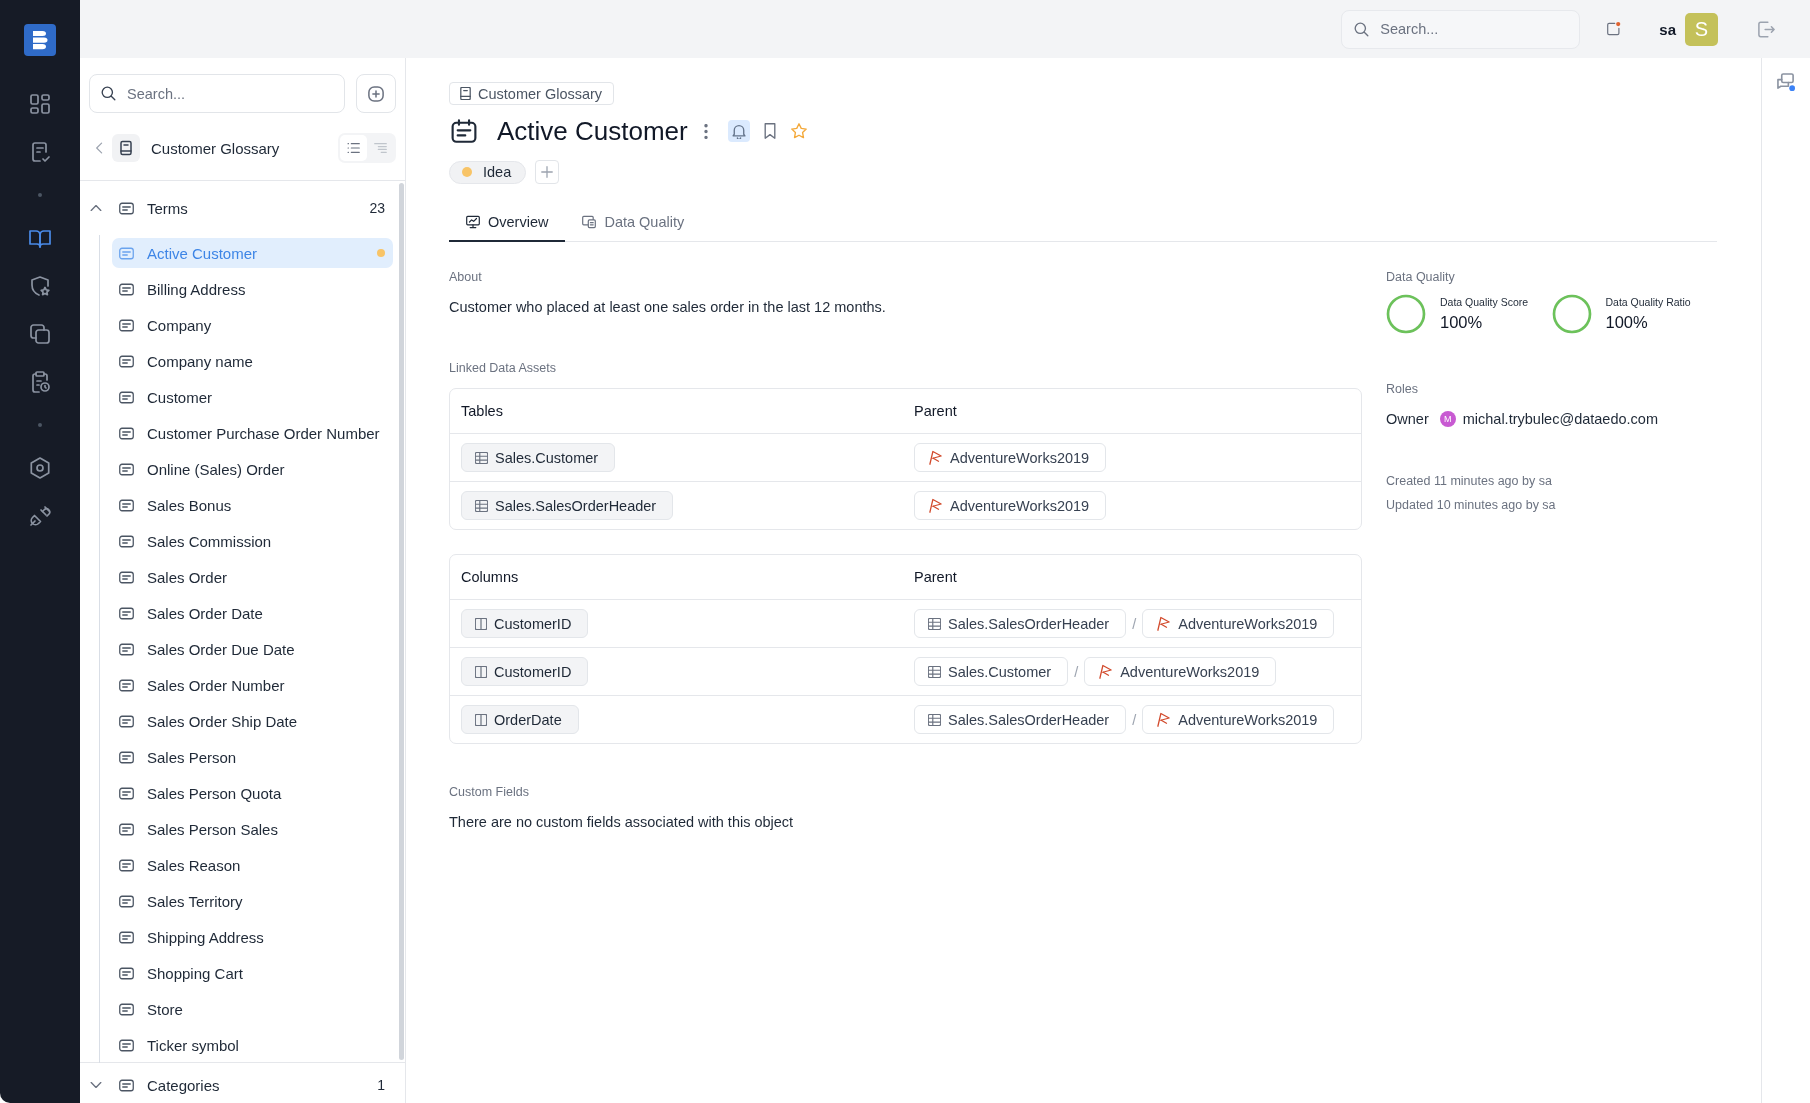 The image size is (1810, 1103). What do you see at coordinates (252, 1009) in the screenshot?
I see `tree-item: Store` at bounding box center [252, 1009].